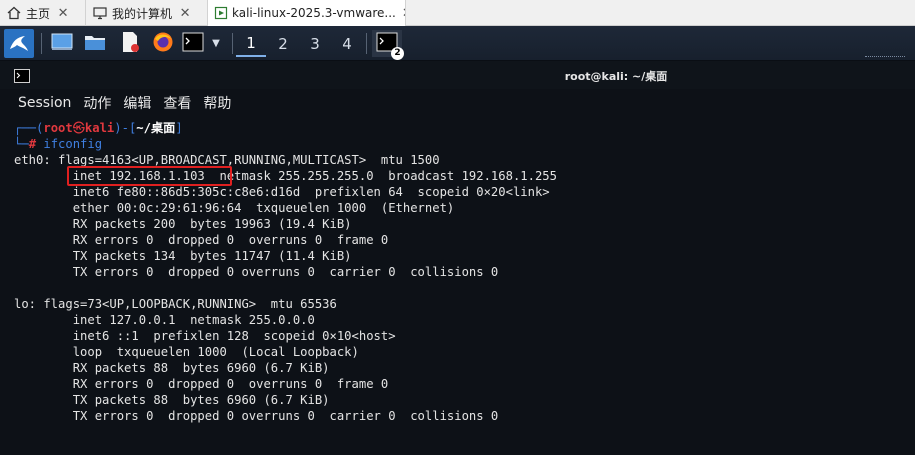 The height and width of the screenshot is (455, 915). What do you see at coordinates (58, 128) in the screenshot?
I see `prompt-user: root` at bounding box center [58, 128].